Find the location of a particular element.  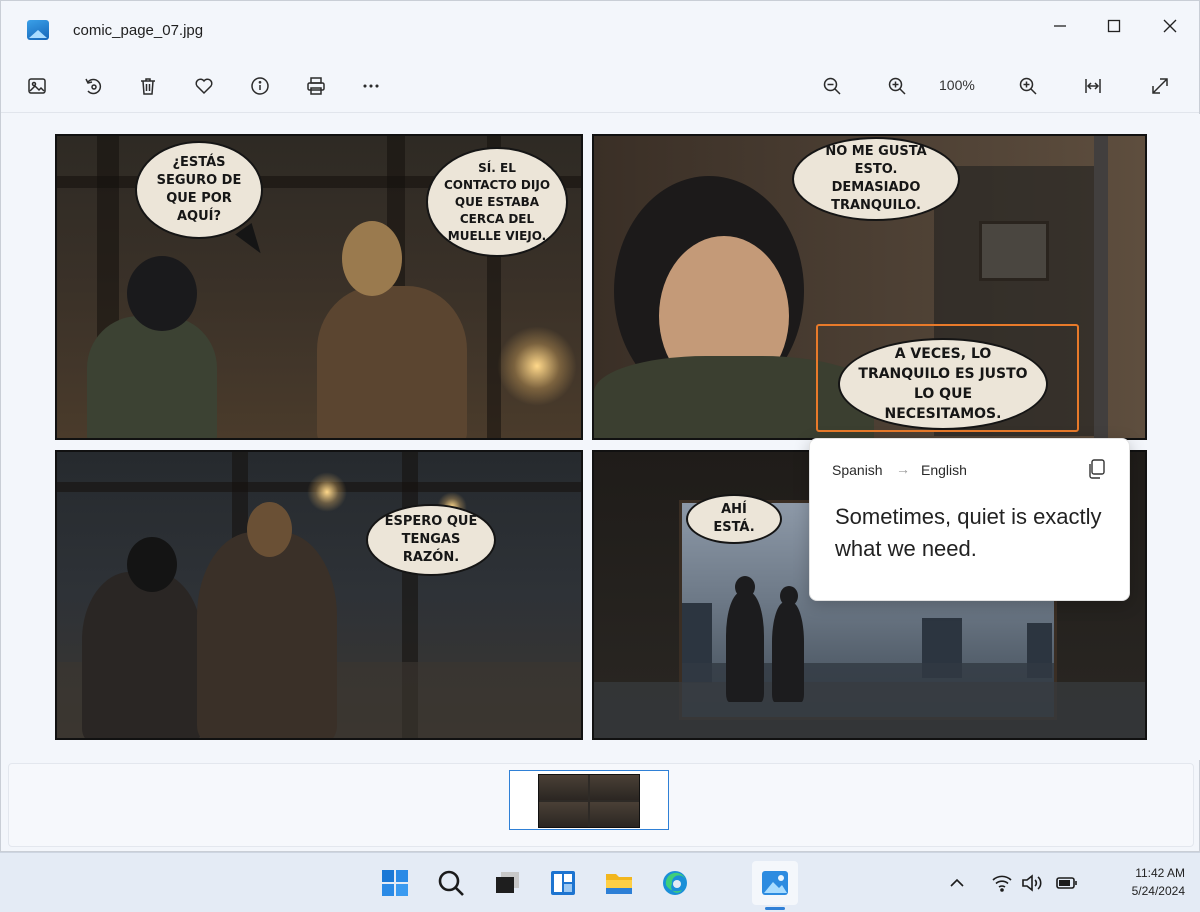

source-language: Spanish is located at coordinates (857, 470).